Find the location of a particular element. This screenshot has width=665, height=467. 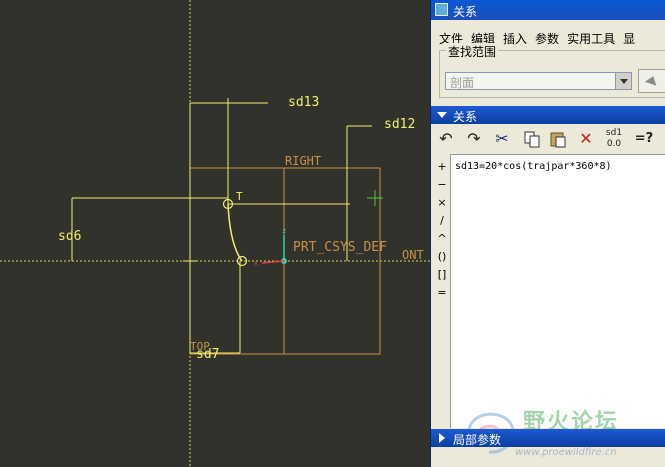

front-plane-label: ONT is located at coordinates (413, 255).